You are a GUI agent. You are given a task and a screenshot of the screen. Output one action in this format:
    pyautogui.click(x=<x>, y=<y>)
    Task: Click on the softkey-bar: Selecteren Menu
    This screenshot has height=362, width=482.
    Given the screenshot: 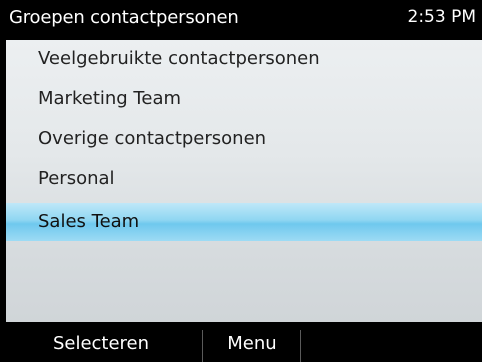 What is the action you would take?
    pyautogui.click(x=241, y=342)
    